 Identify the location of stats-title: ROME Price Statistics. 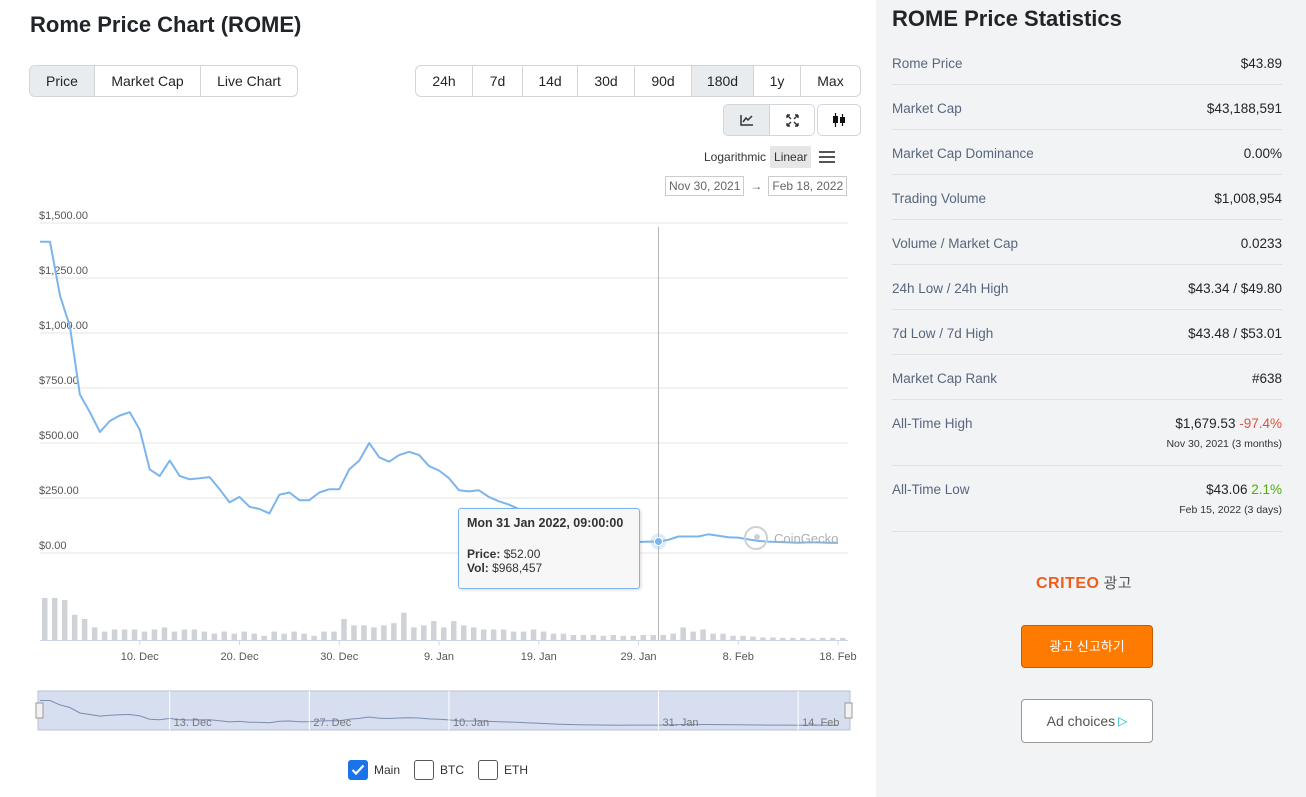
(1007, 18).